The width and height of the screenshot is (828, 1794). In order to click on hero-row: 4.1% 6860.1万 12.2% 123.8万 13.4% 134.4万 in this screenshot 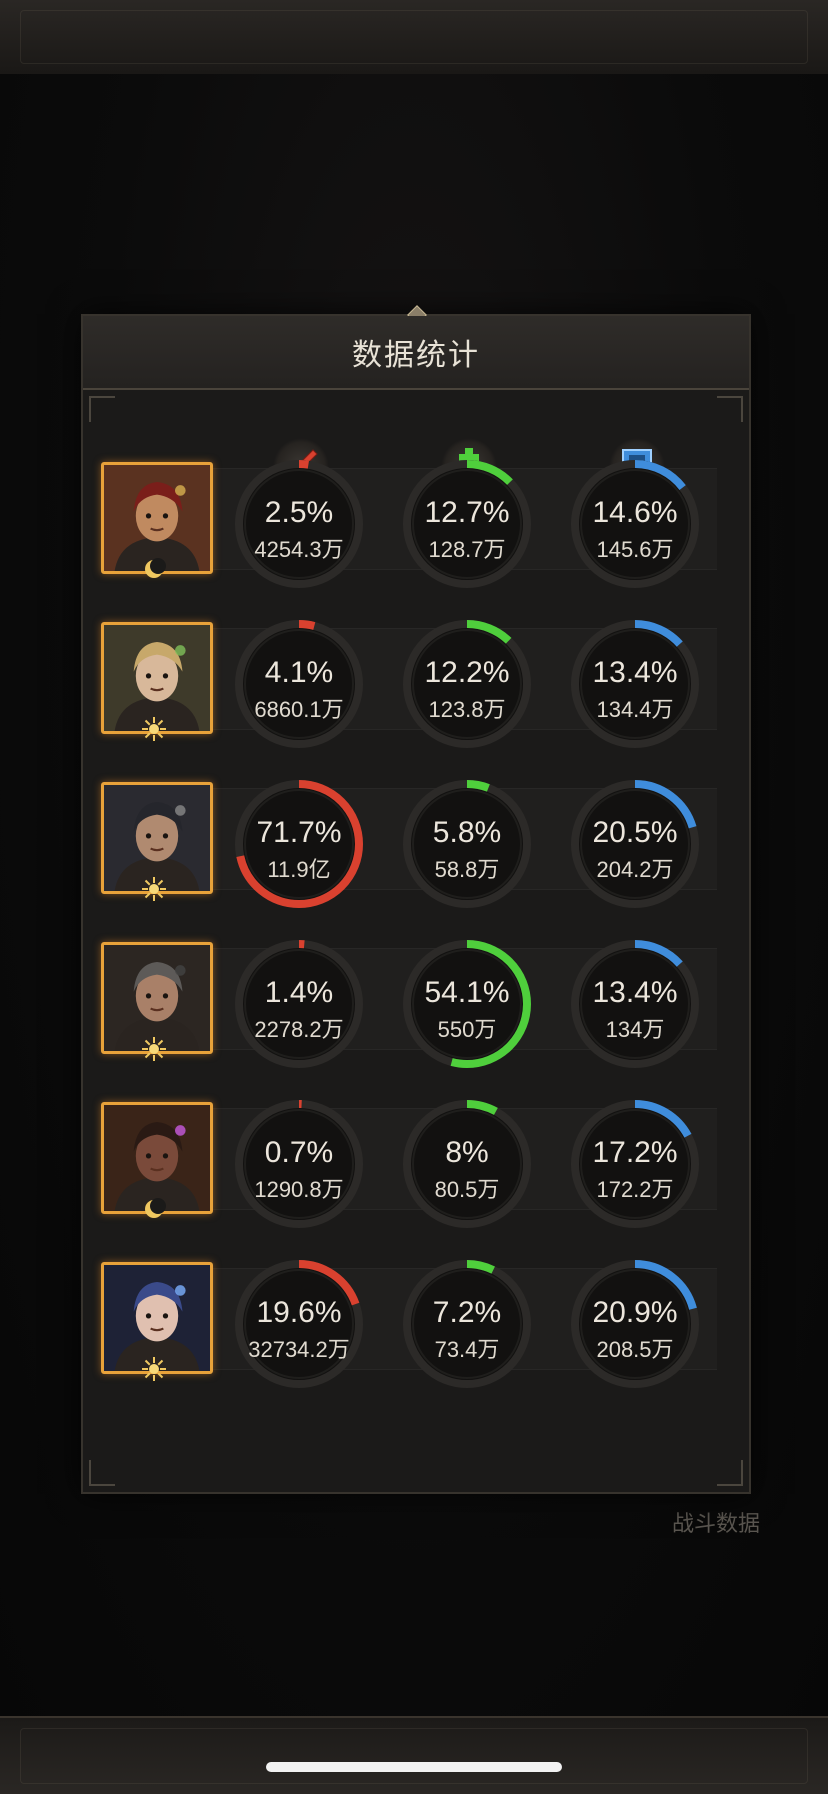, I will do `click(414, 686)`.